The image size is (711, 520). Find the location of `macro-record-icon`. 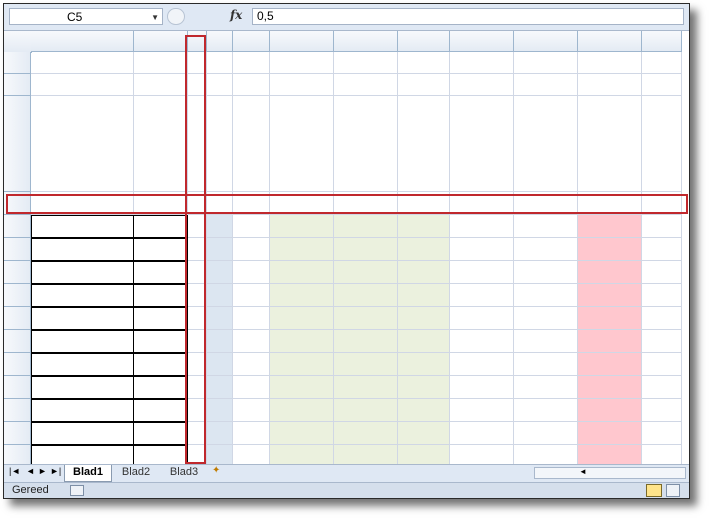

macro-record-icon is located at coordinates (77, 490).